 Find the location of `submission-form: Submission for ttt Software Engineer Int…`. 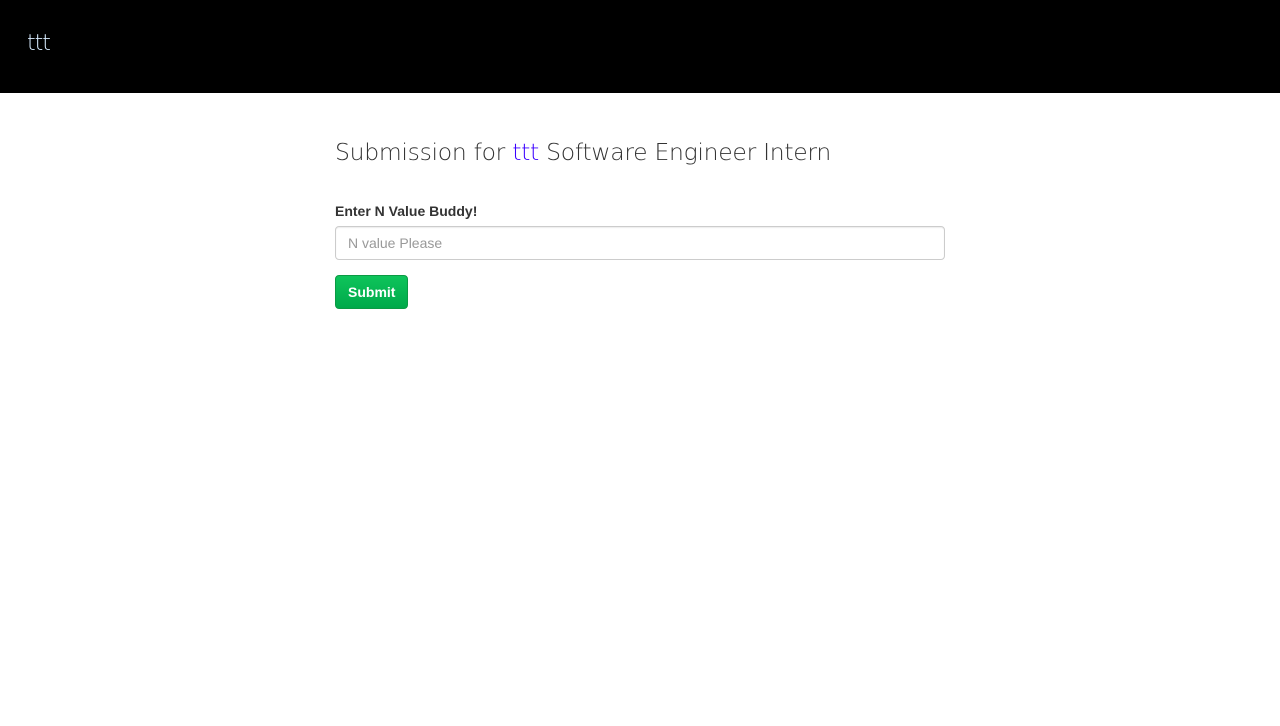

submission-form: Submission for ttt Software Engineer Int… is located at coordinates (640, 223).